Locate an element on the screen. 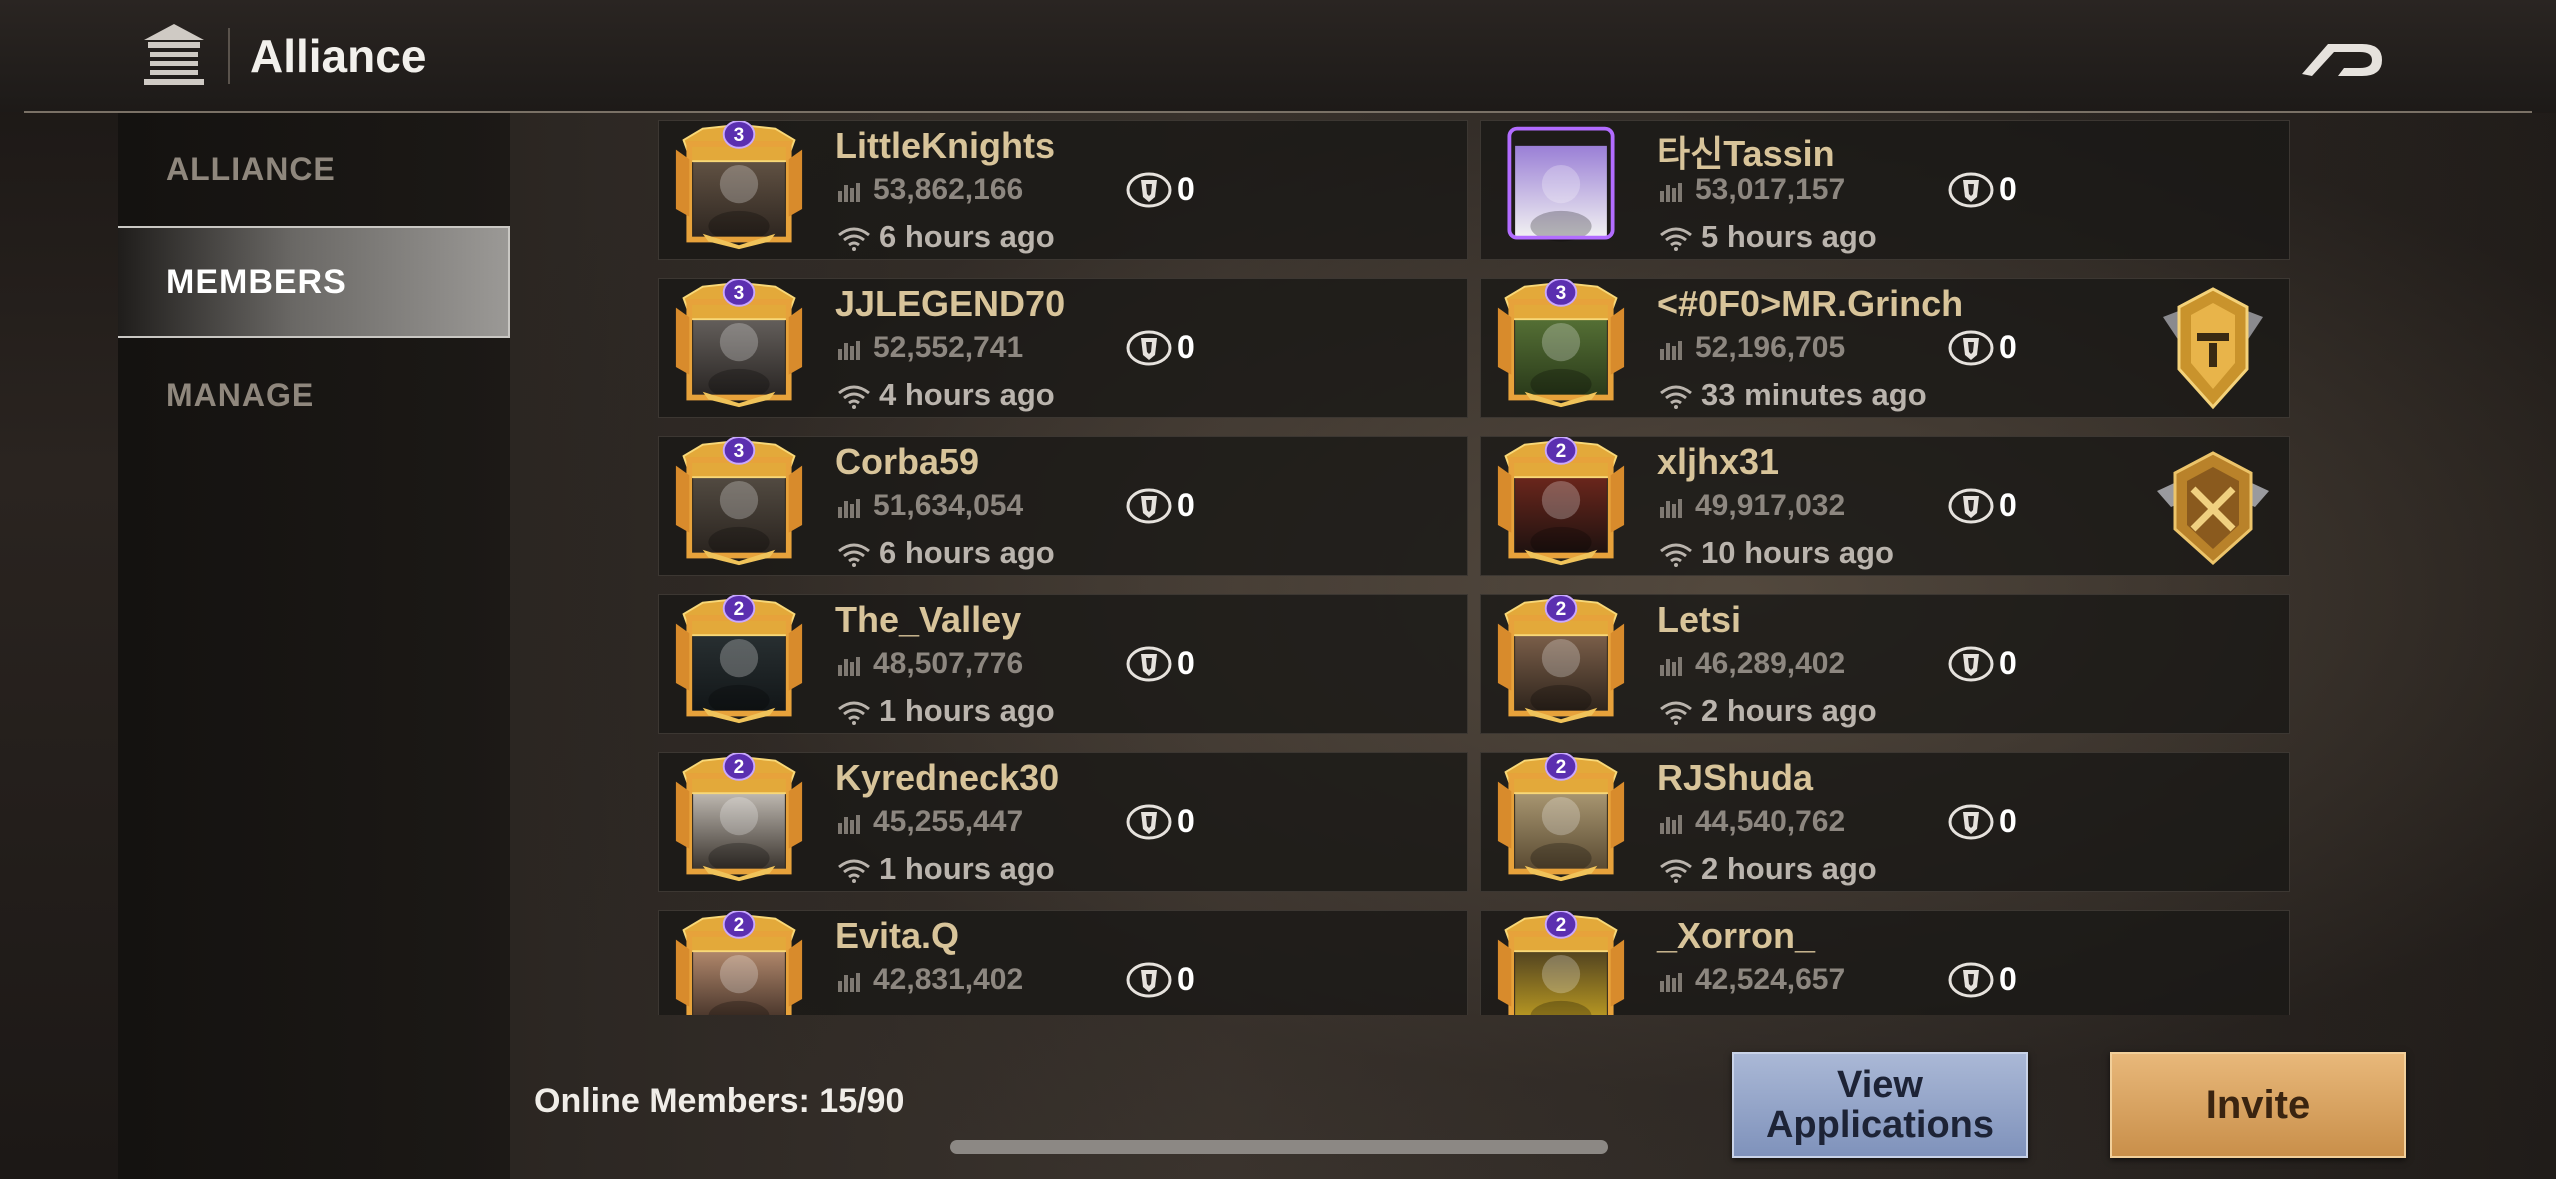 The image size is (2556, 1179). member-card: 2 _Xorron_ 42,524,657 0 is located at coordinates (1885, 962).